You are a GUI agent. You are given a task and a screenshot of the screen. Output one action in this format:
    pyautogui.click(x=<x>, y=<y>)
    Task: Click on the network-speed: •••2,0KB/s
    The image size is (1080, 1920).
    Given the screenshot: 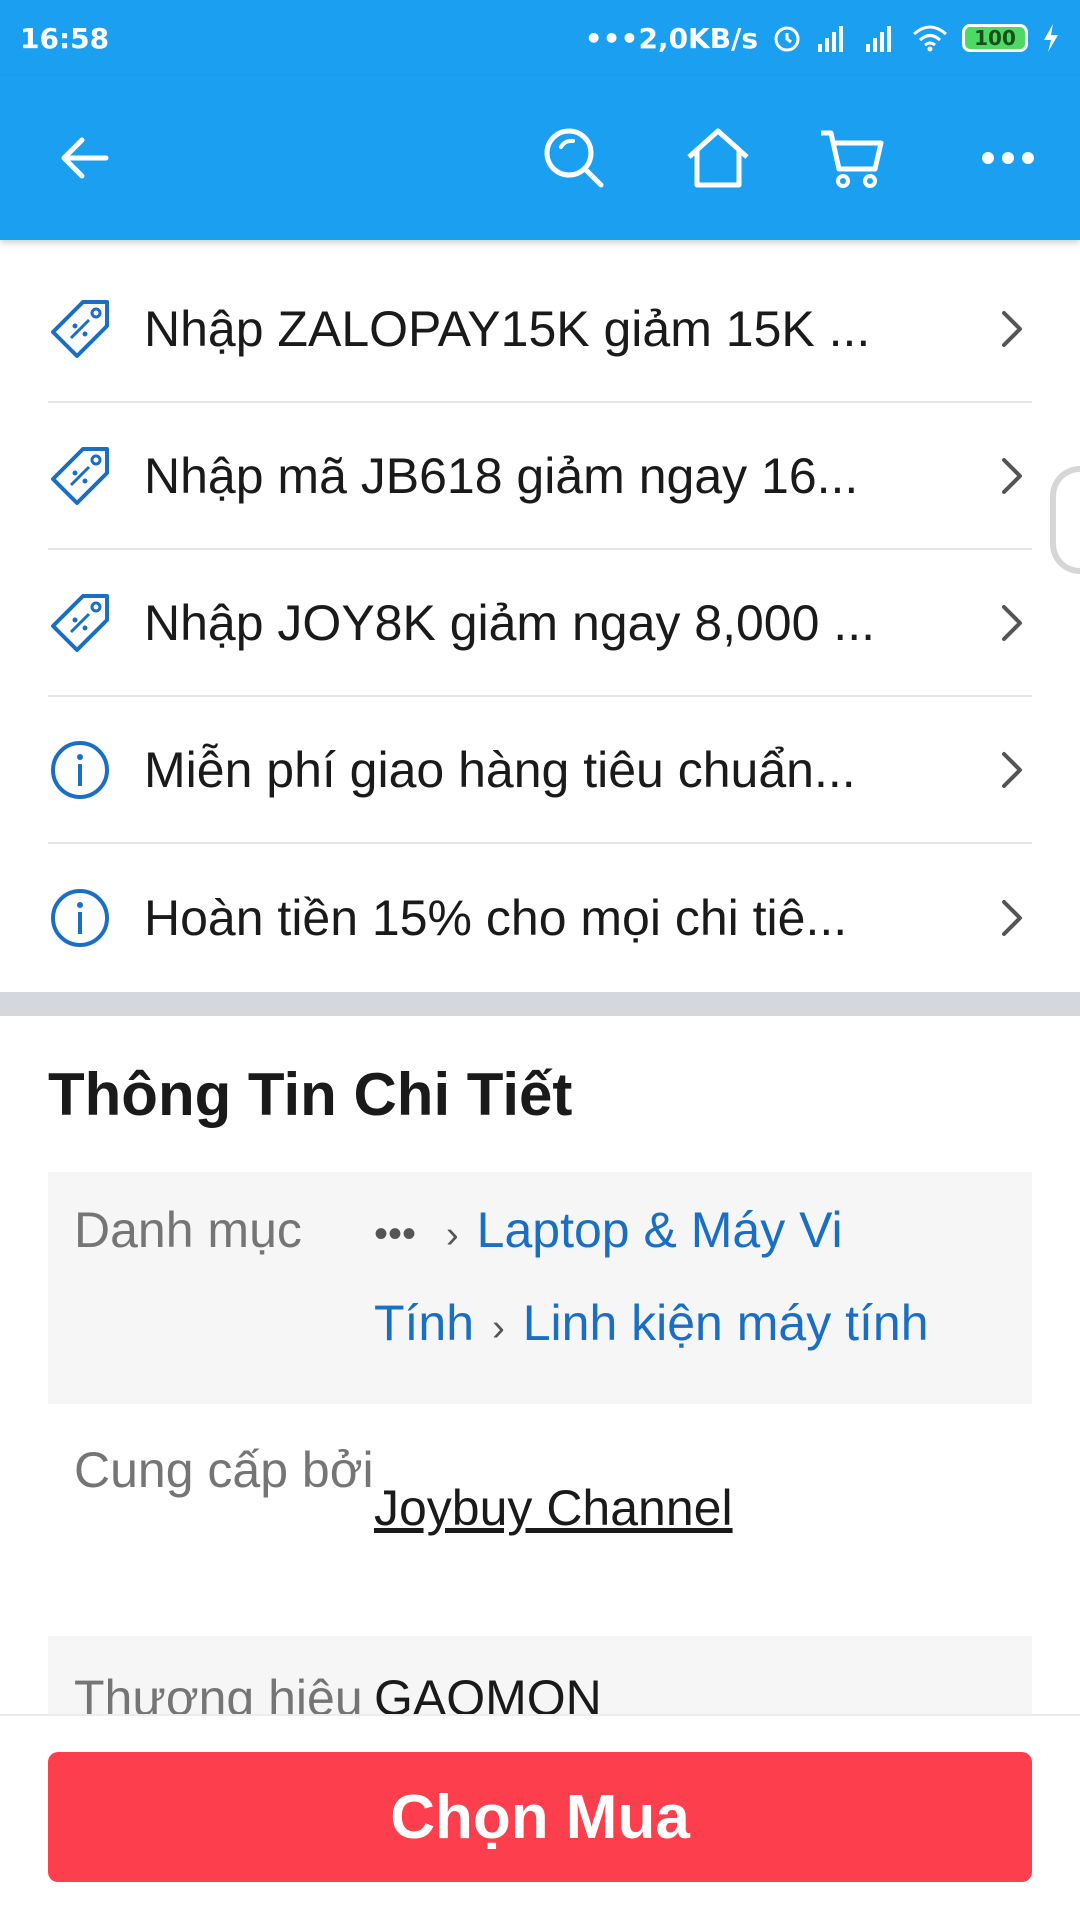 What is the action you would take?
    pyautogui.click(x=671, y=38)
    